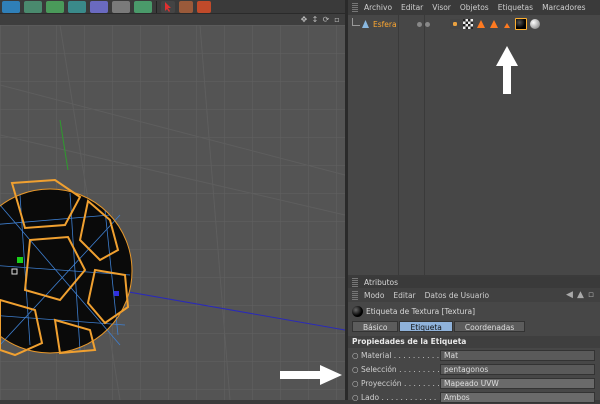 The height and width of the screenshot is (404, 600). Describe the element at coordinates (77, 6) in the screenshot. I see `deformer-tool-icon` at that location.